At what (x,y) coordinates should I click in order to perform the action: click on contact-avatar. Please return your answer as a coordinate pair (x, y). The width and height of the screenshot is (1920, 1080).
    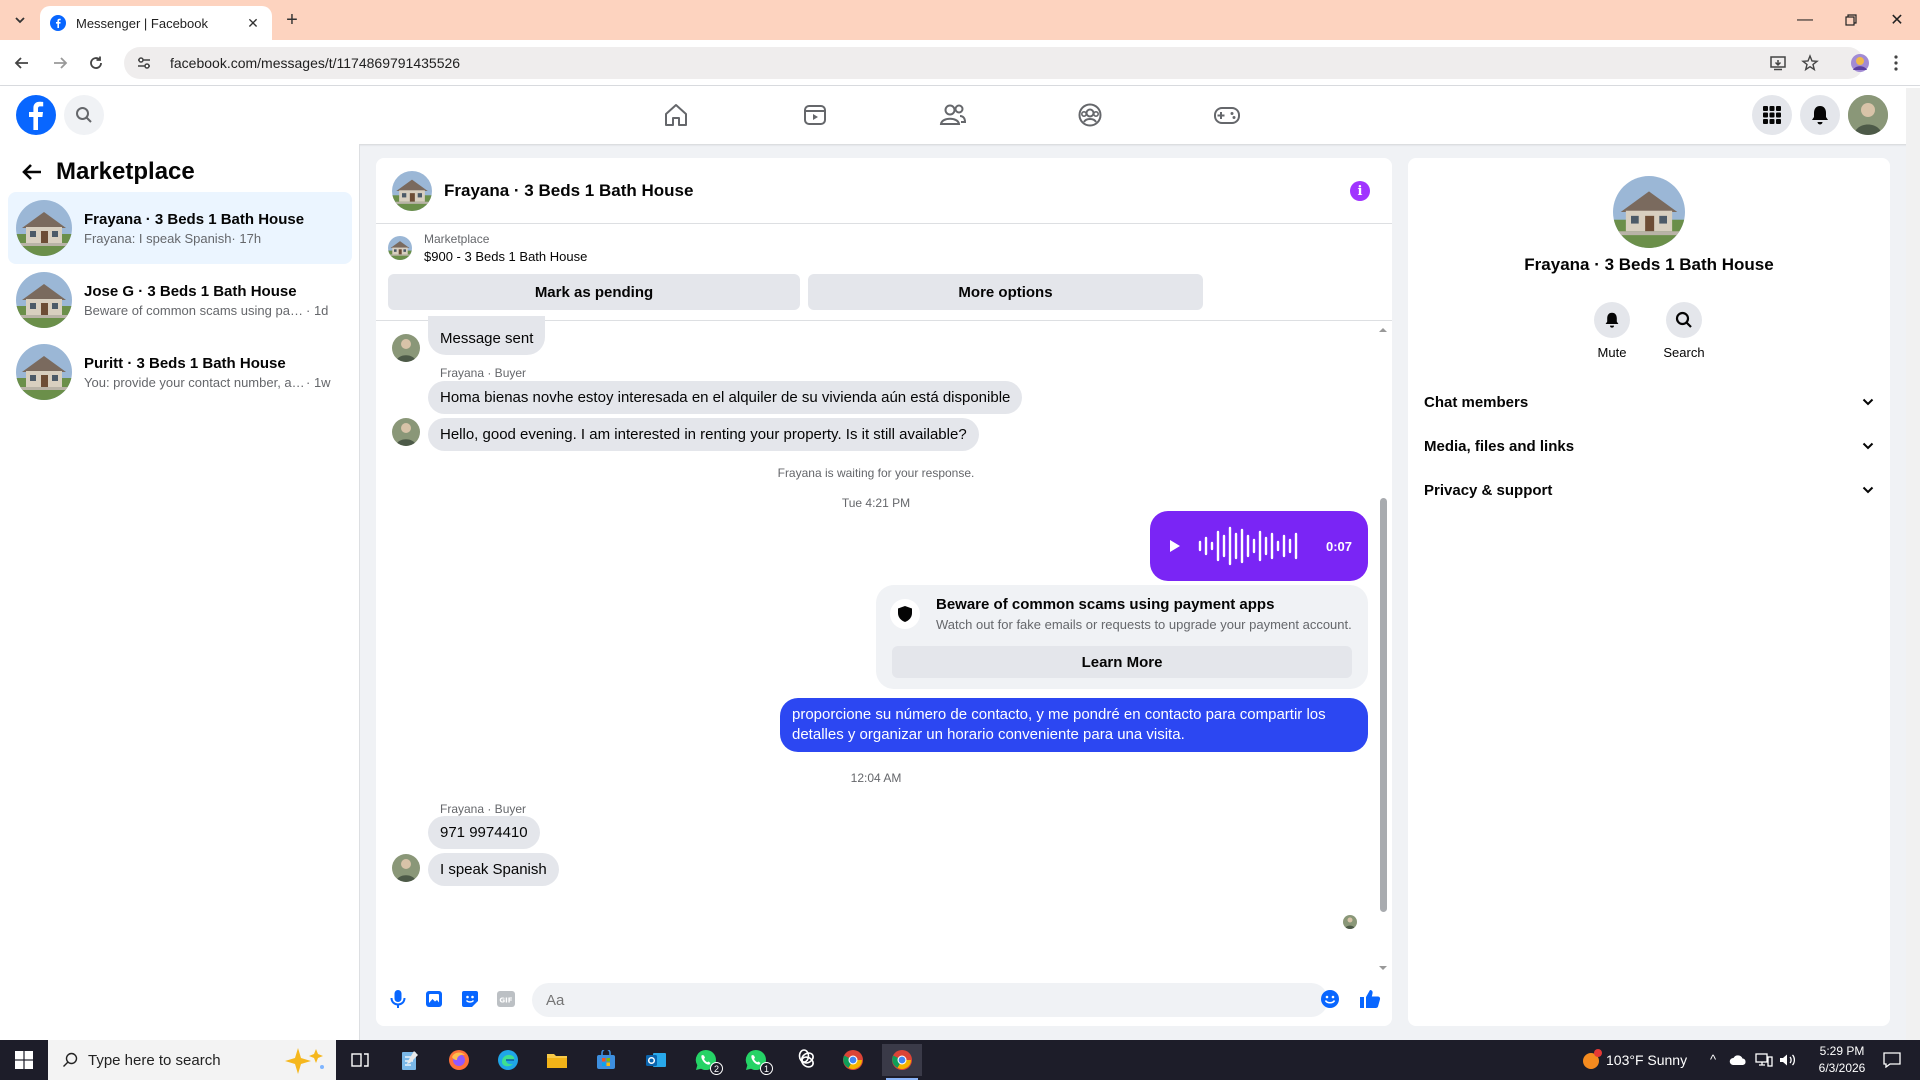
    Looking at the image, I should click on (1649, 212).